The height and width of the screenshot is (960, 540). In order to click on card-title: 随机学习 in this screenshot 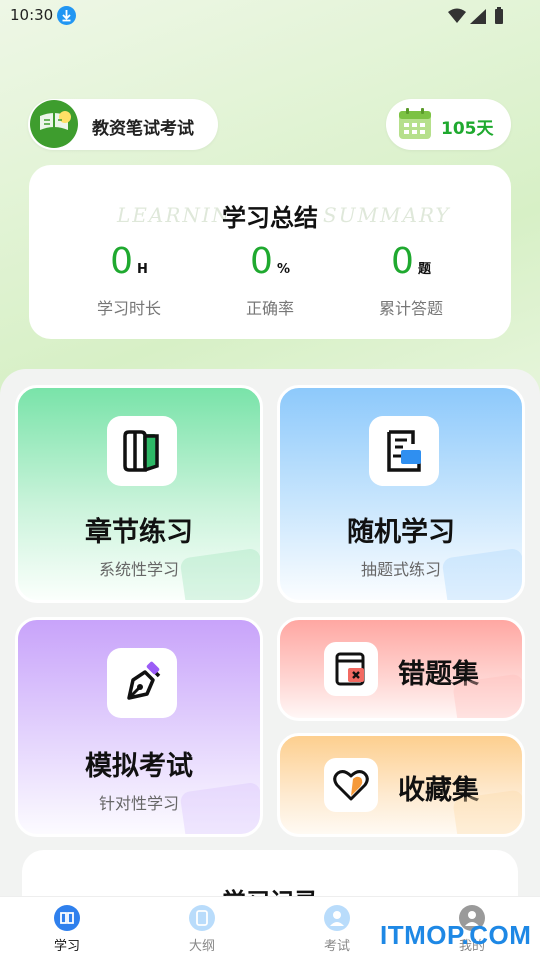, I will do `click(401, 532)`.